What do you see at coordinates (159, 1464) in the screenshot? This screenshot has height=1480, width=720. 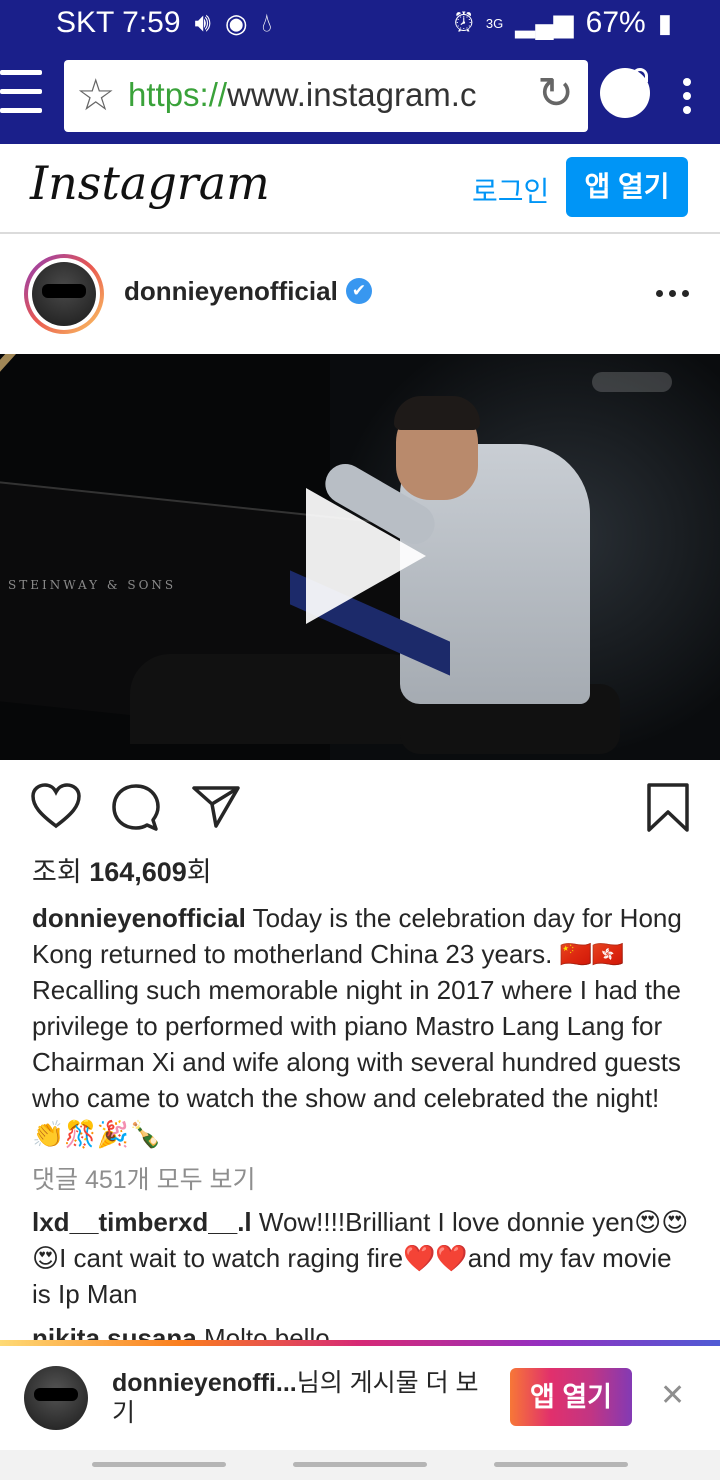 I see `nav-recent` at bounding box center [159, 1464].